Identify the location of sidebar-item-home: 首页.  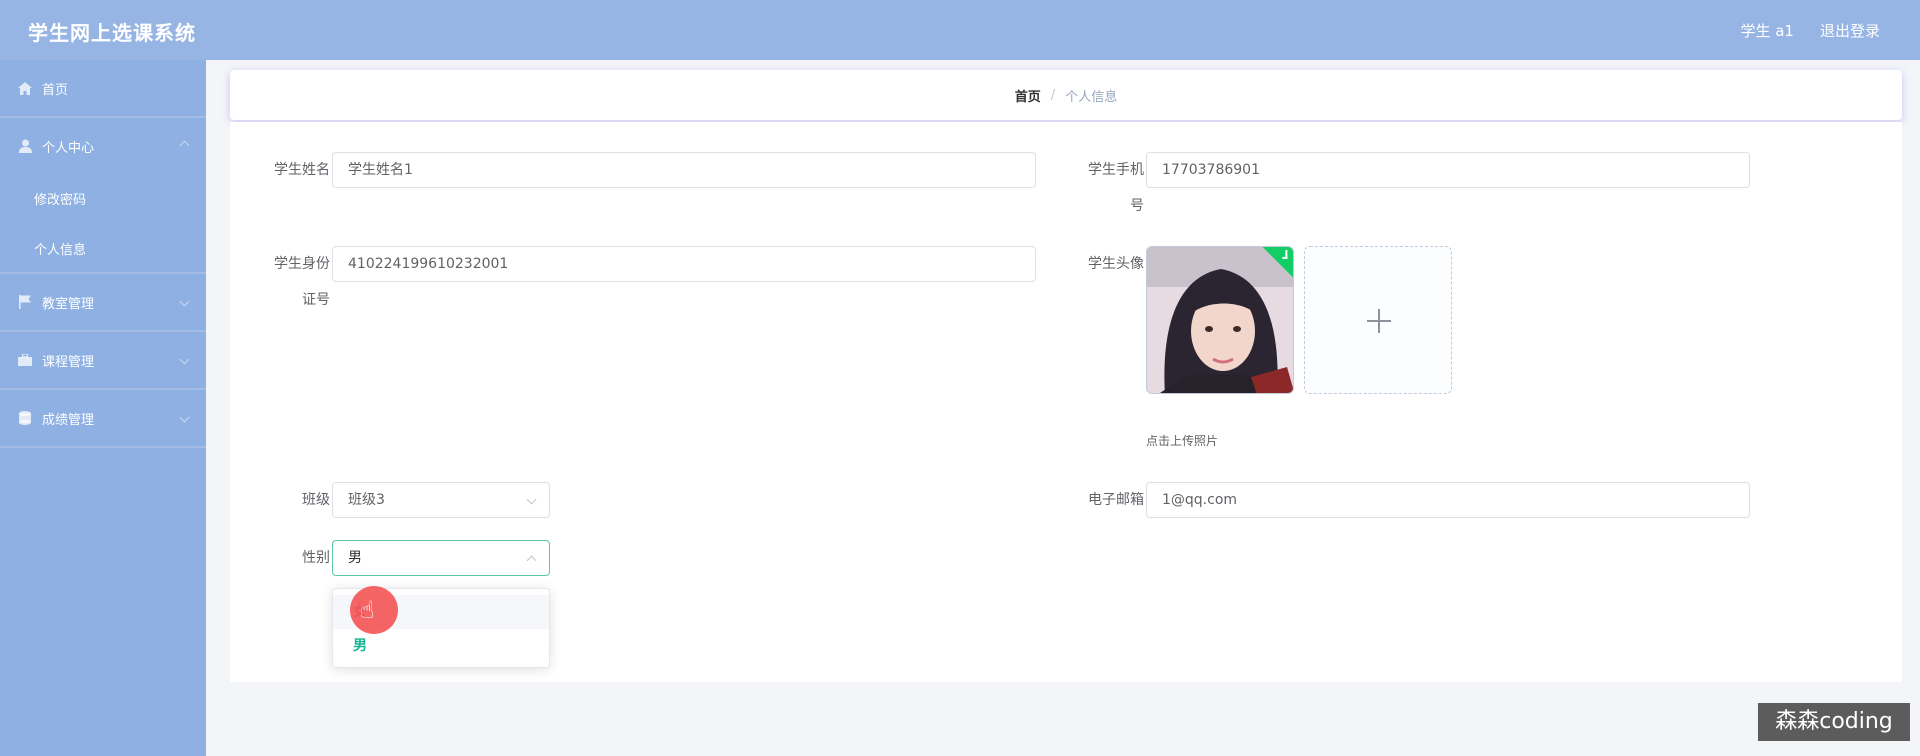
(103, 88).